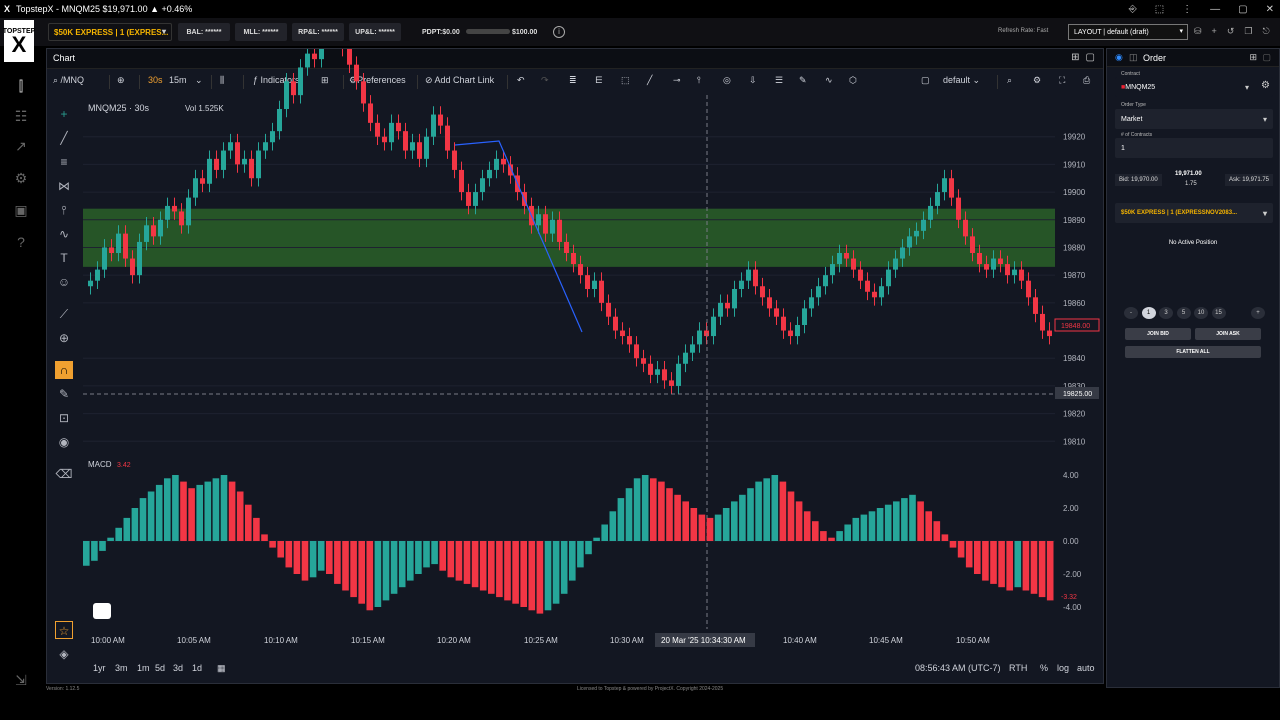 The width and height of the screenshot is (1280, 720). I want to click on account-stat: BAL: ******, so click(204, 32).